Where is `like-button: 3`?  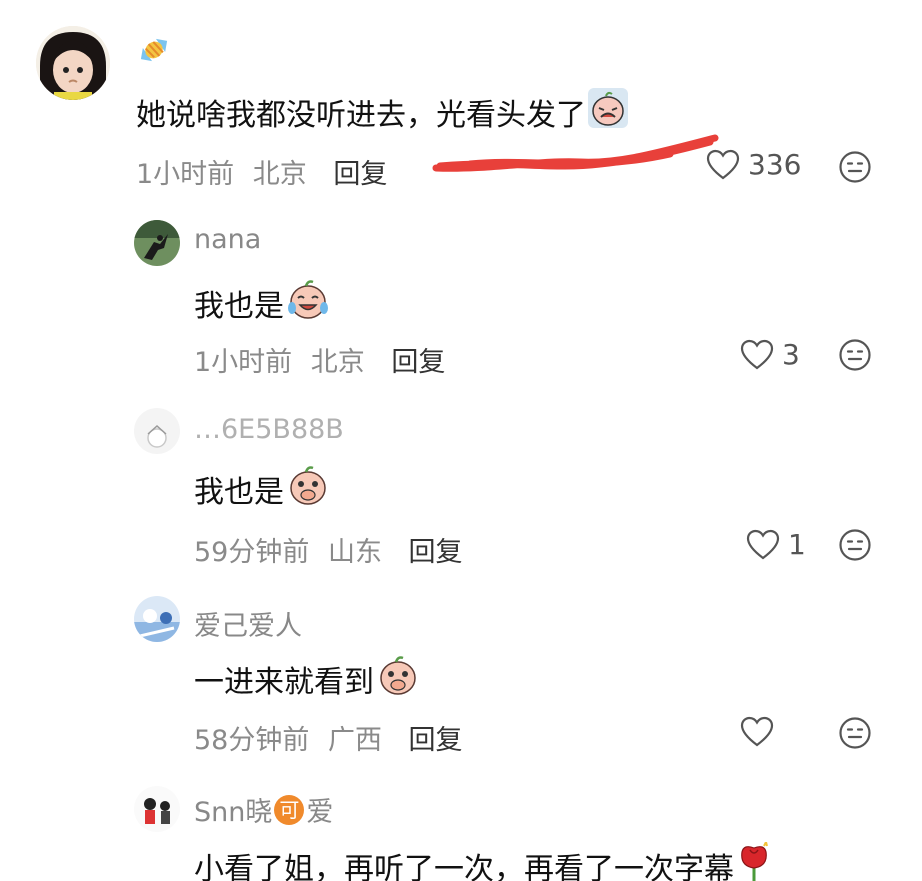
like-button: 3 is located at coordinates (770, 354).